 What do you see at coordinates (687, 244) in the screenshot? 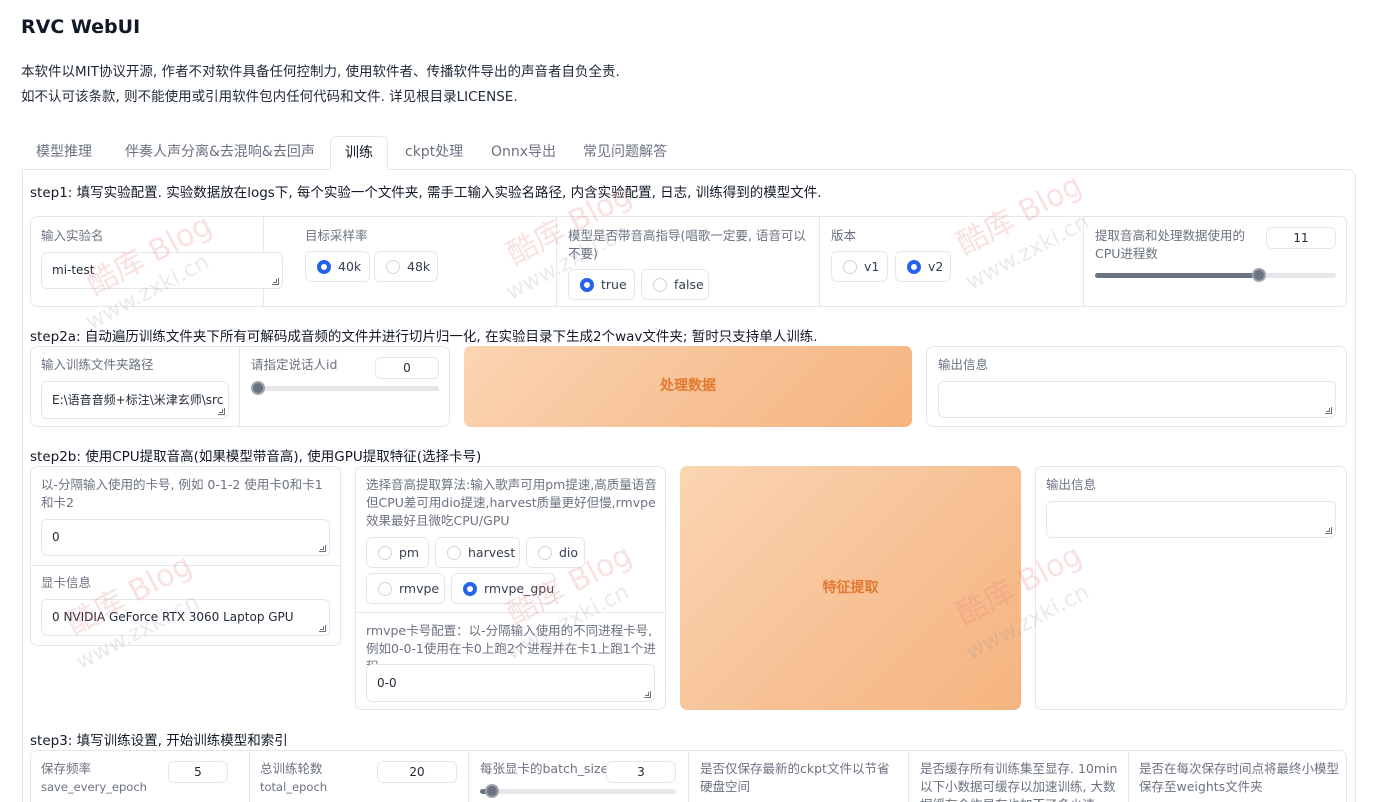
I see `f0-guidance-label: 模型是否带音高指导(唱歌一定要, 语音可以不要)` at bounding box center [687, 244].